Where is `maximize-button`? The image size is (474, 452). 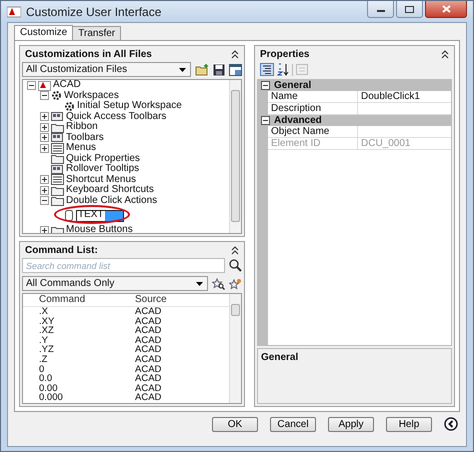 maximize-button is located at coordinates (409, 9).